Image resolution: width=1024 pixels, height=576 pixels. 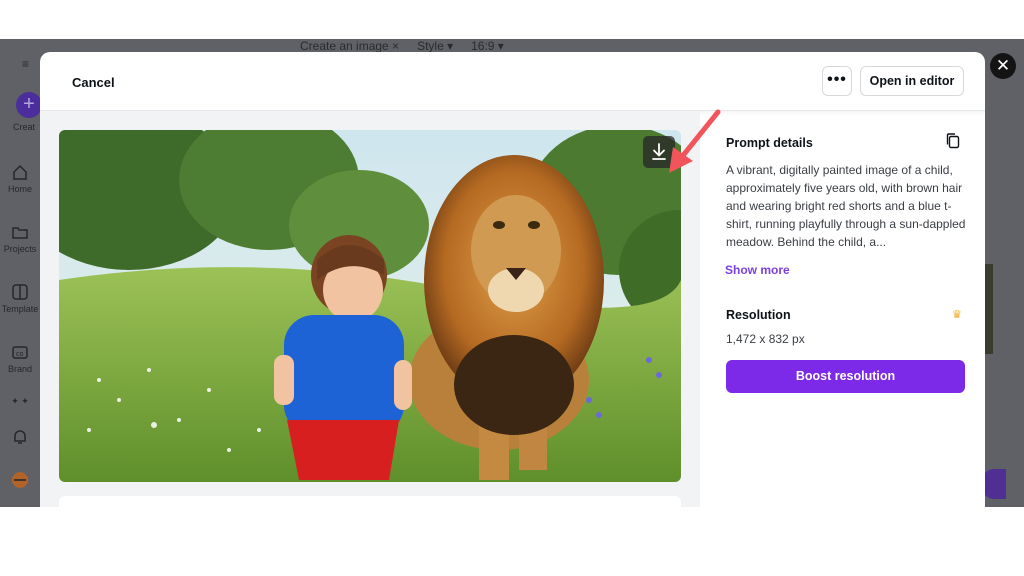 I want to click on folder-icon, so click(x=20, y=233).